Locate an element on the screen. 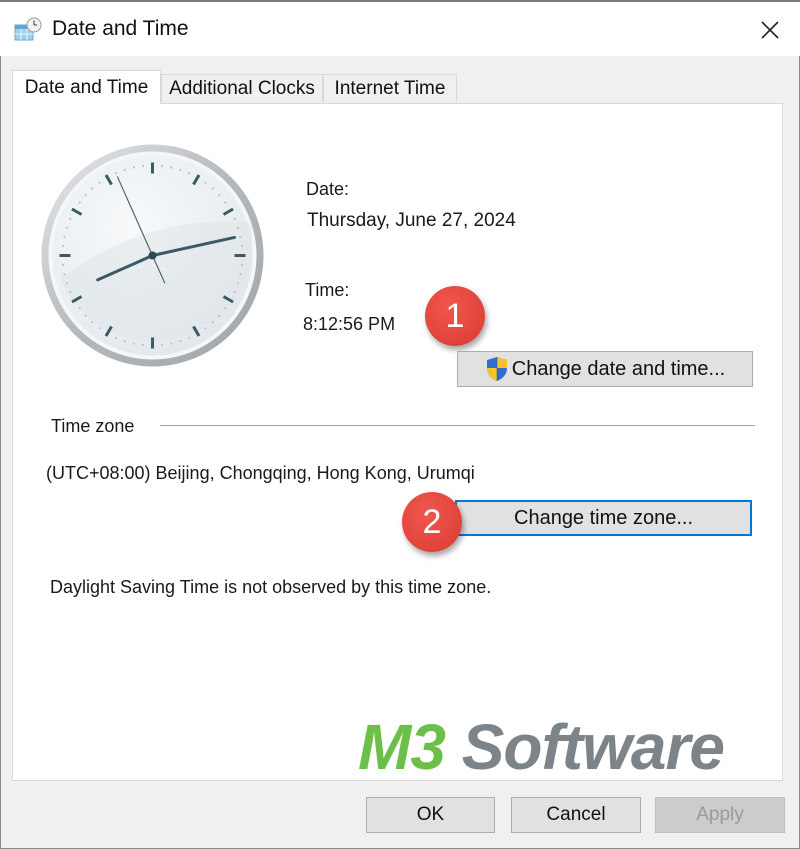  annotation-badge-2: 2 is located at coordinates (432, 522).